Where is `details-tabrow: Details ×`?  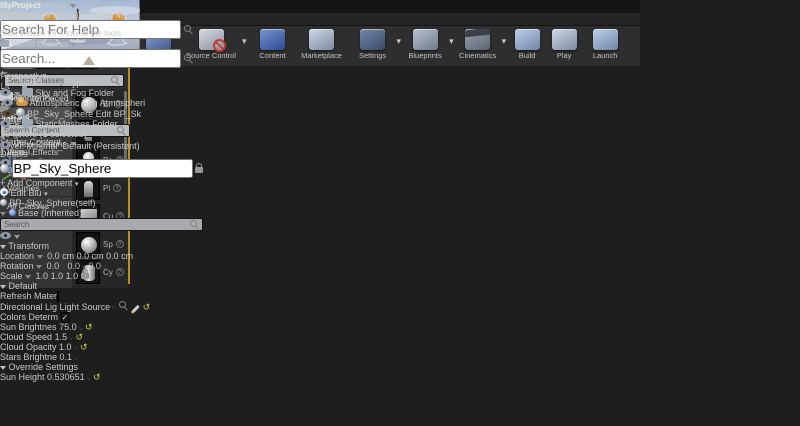
details-tabrow: Details × is located at coordinates (101, 154).